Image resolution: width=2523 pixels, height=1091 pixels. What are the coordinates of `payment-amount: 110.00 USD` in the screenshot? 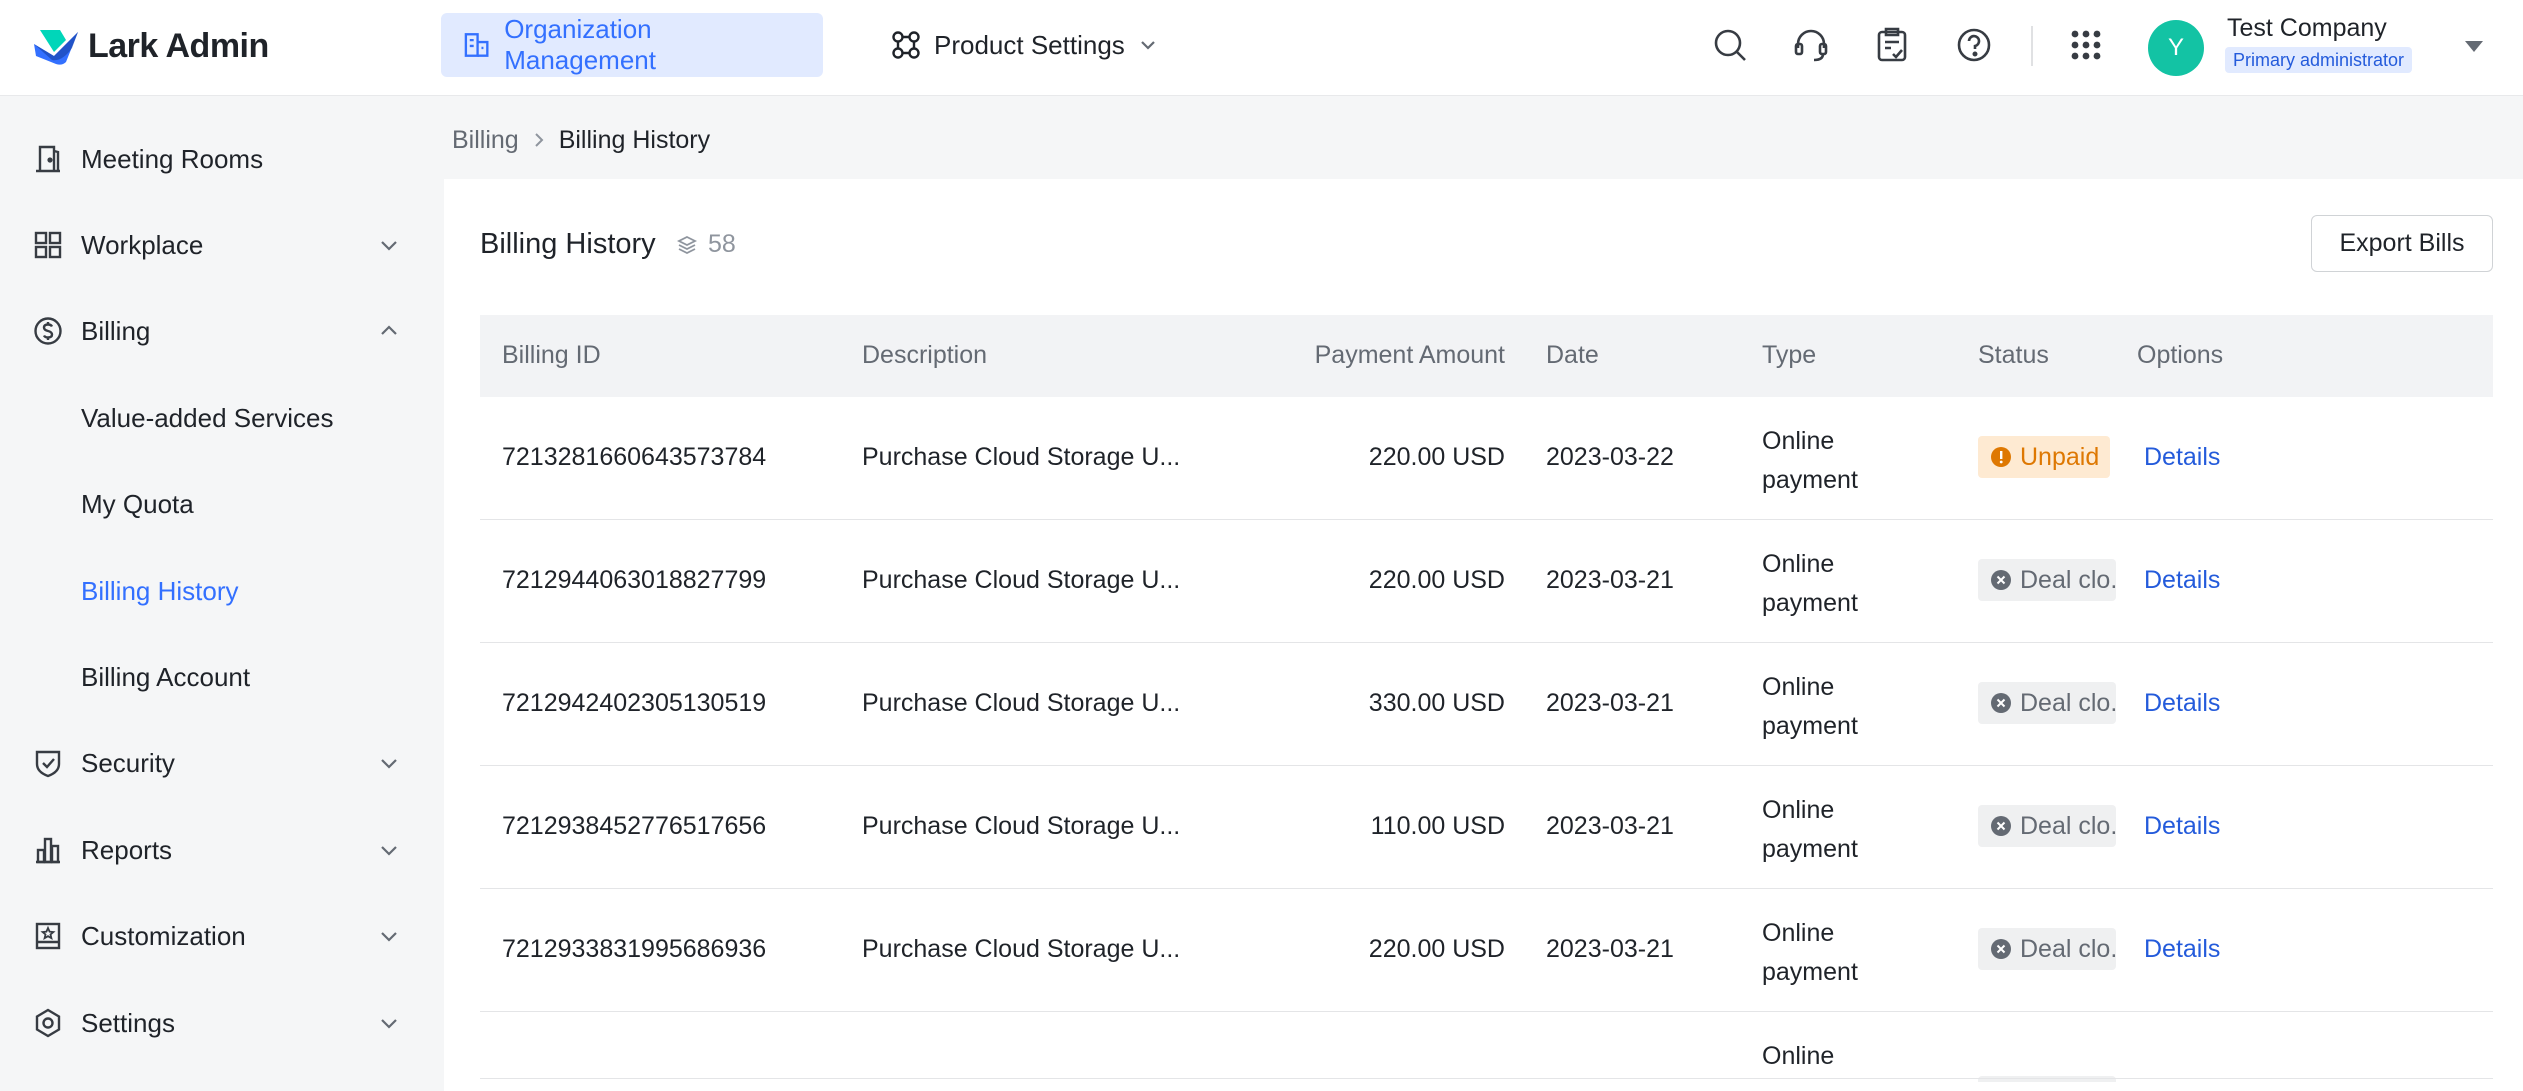 It's located at (1437, 826).